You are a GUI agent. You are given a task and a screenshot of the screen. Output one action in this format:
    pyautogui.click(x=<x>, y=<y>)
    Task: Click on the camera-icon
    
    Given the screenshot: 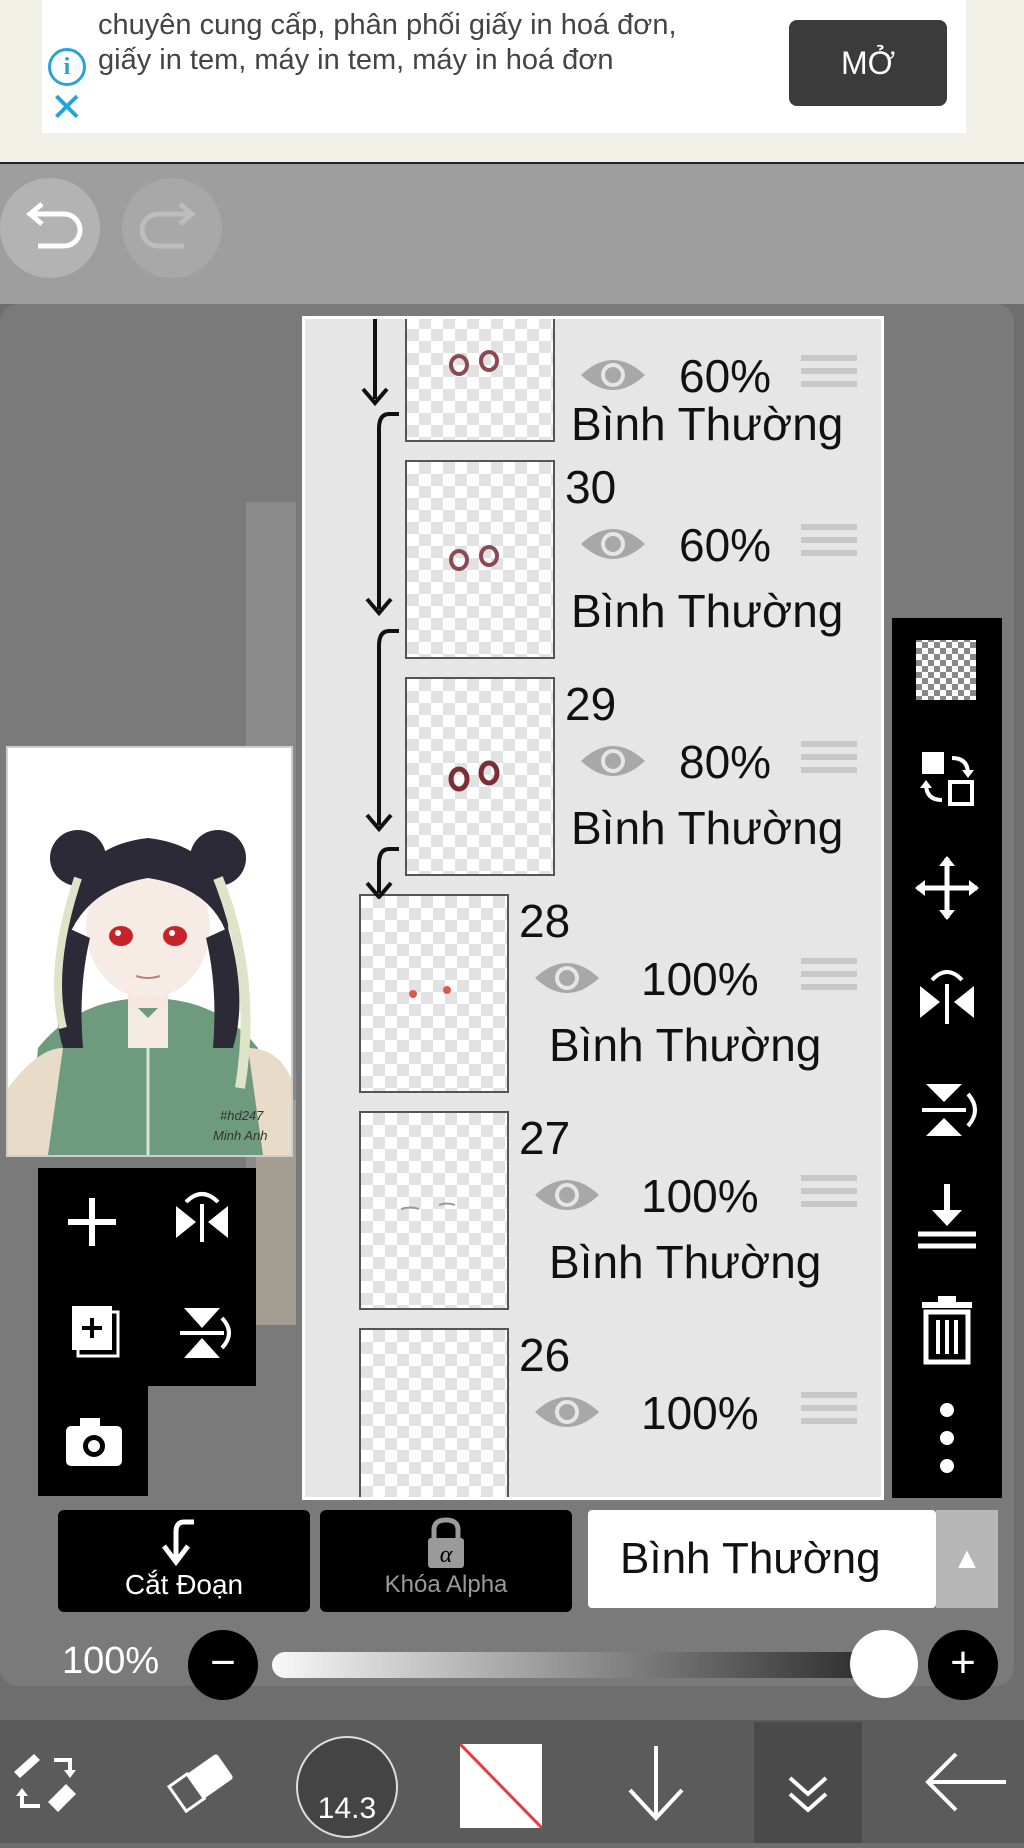 What is the action you would take?
    pyautogui.click(x=94, y=1442)
    